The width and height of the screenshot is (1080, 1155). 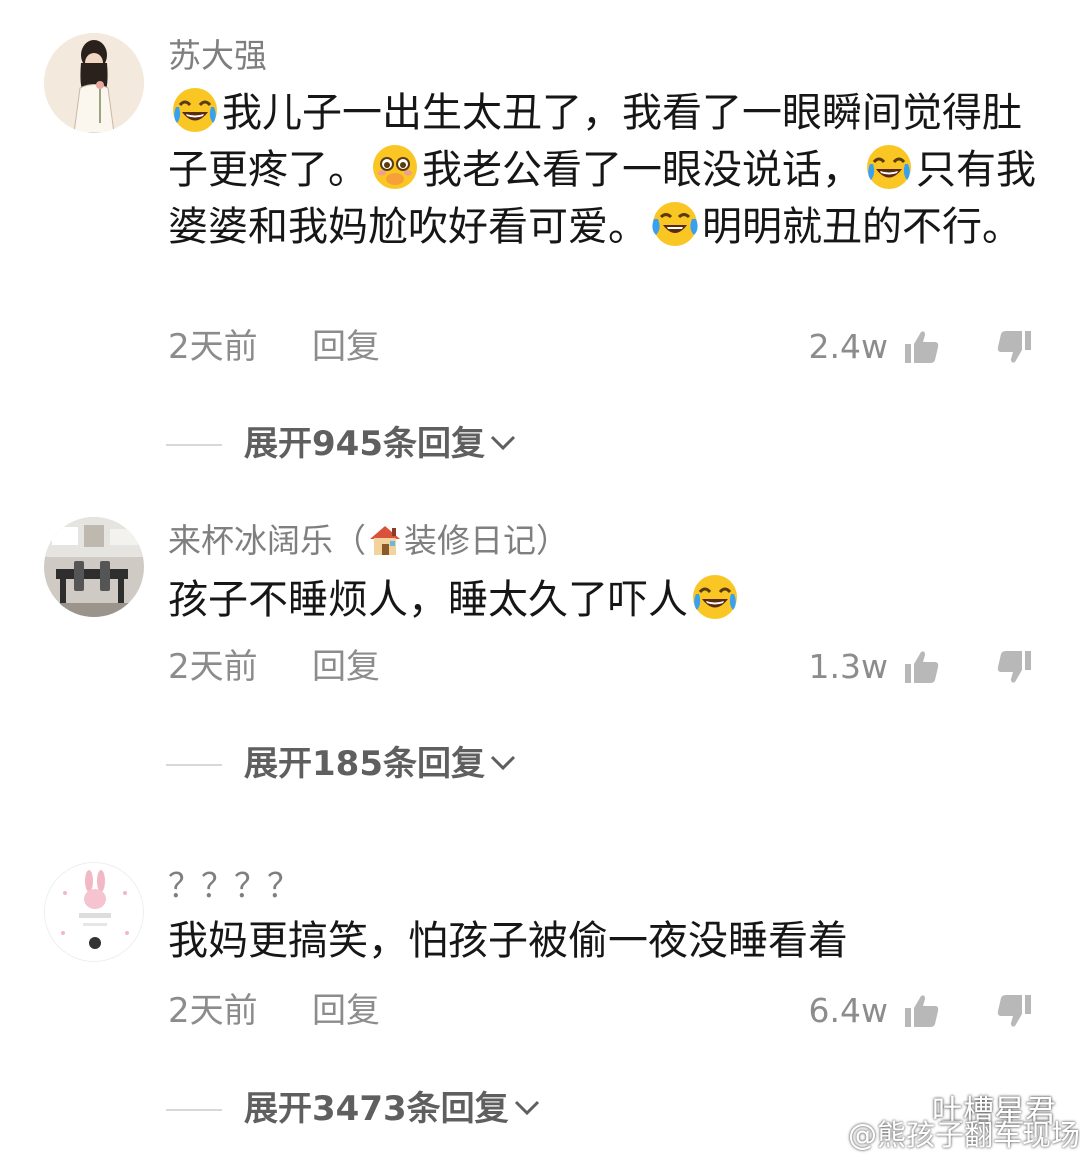 I want to click on text-segment: 我老公看了一眼没说话，, so click(x=642, y=170).